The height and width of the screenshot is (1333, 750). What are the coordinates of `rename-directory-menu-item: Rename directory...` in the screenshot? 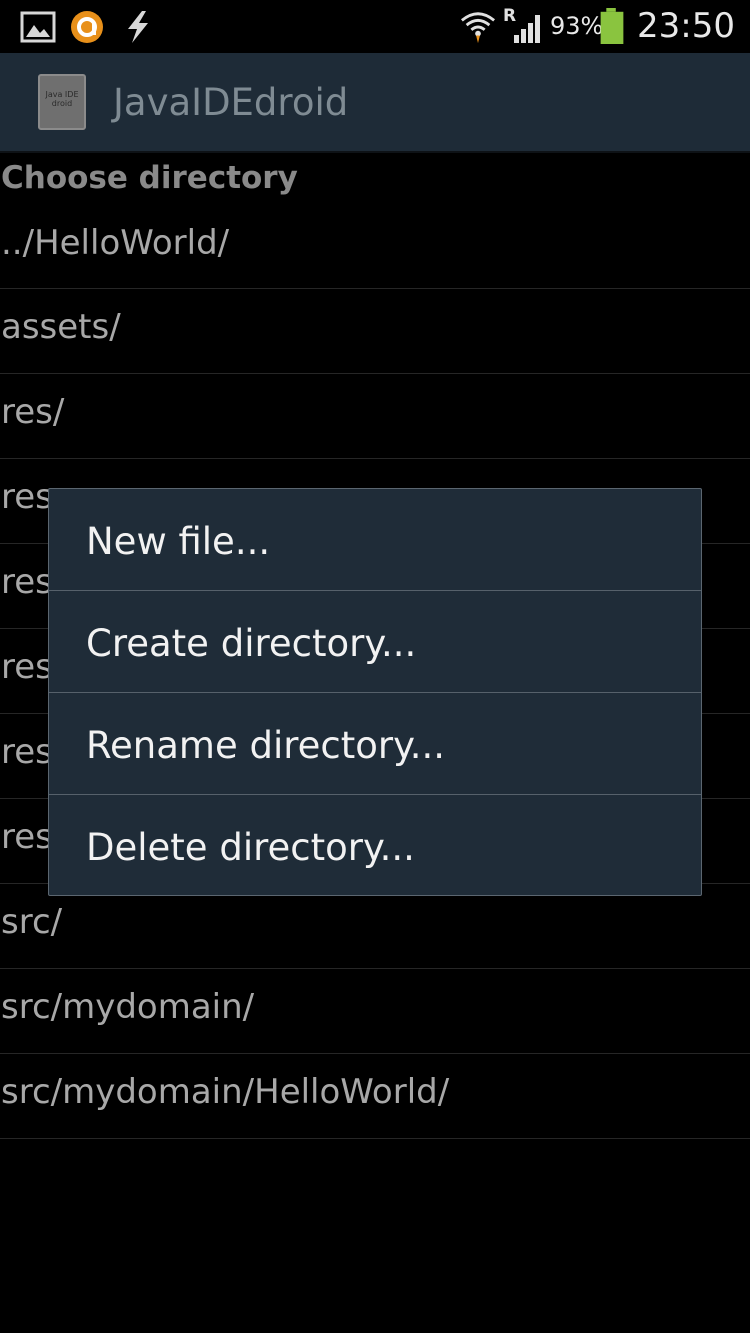 It's located at (375, 744).